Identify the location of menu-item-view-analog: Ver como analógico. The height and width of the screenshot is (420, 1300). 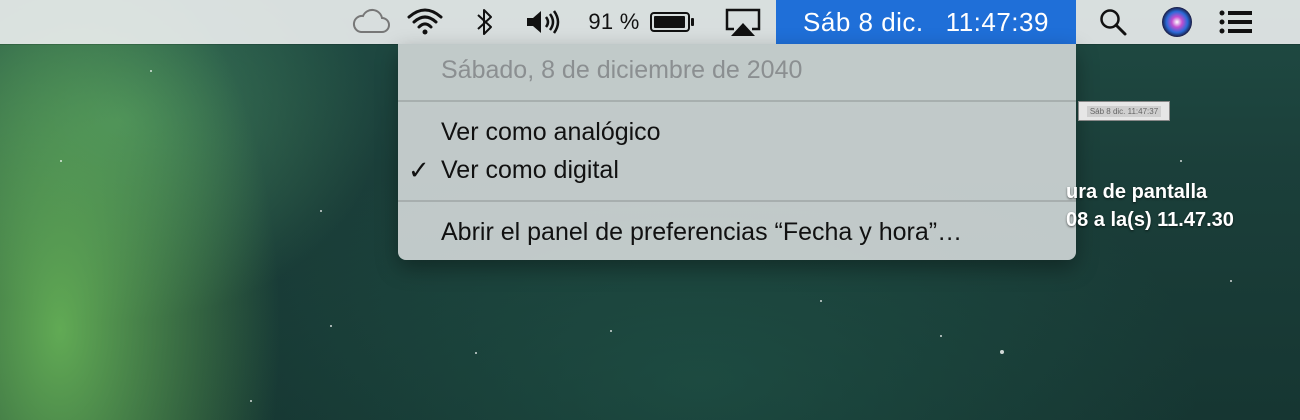
(737, 132).